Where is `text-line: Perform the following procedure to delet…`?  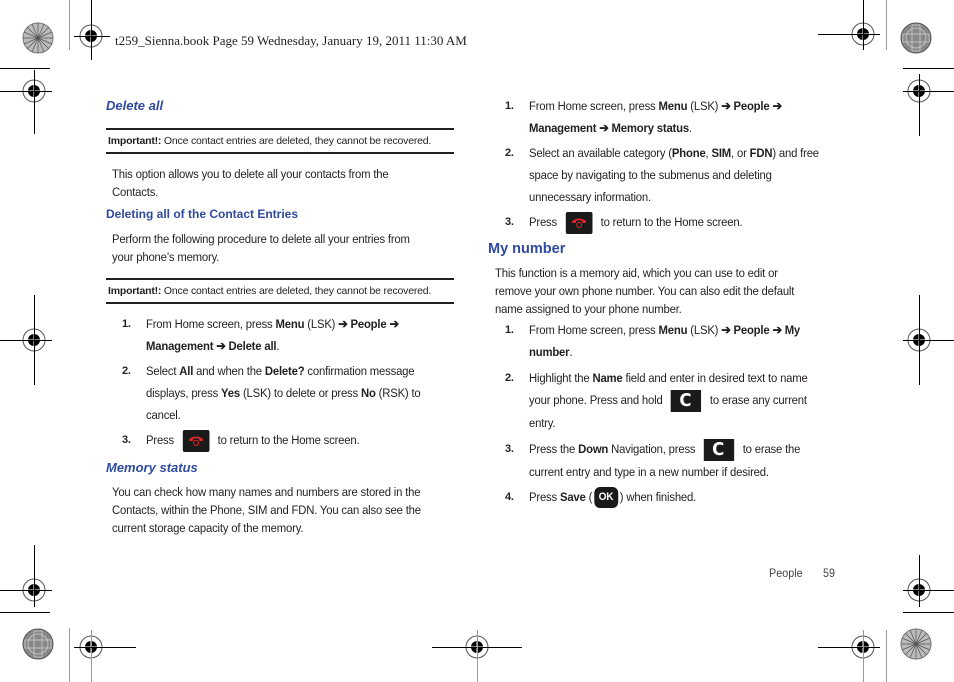
text-line: Perform the following procedure to delet… is located at coordinates (261, 239).